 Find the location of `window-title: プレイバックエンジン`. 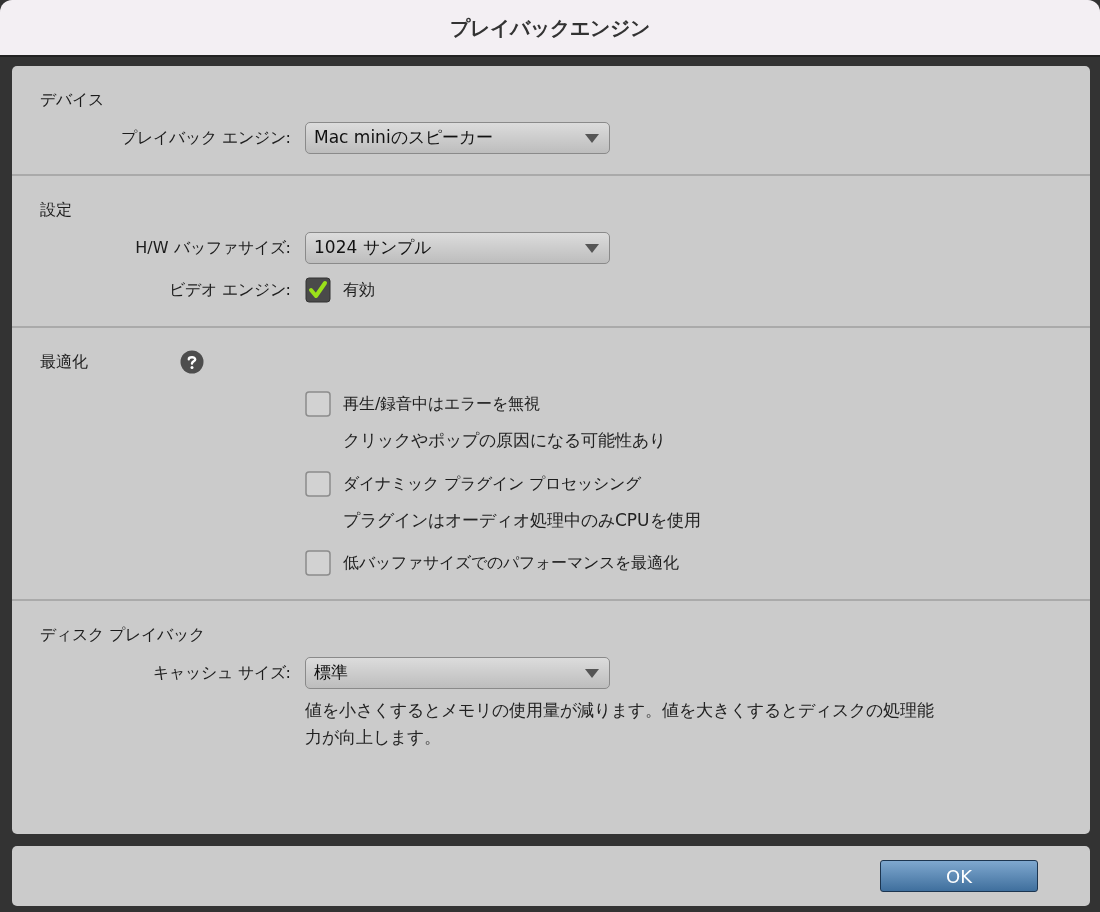

window-title: プレイバックエンジン is located at coordinates (550, 28).